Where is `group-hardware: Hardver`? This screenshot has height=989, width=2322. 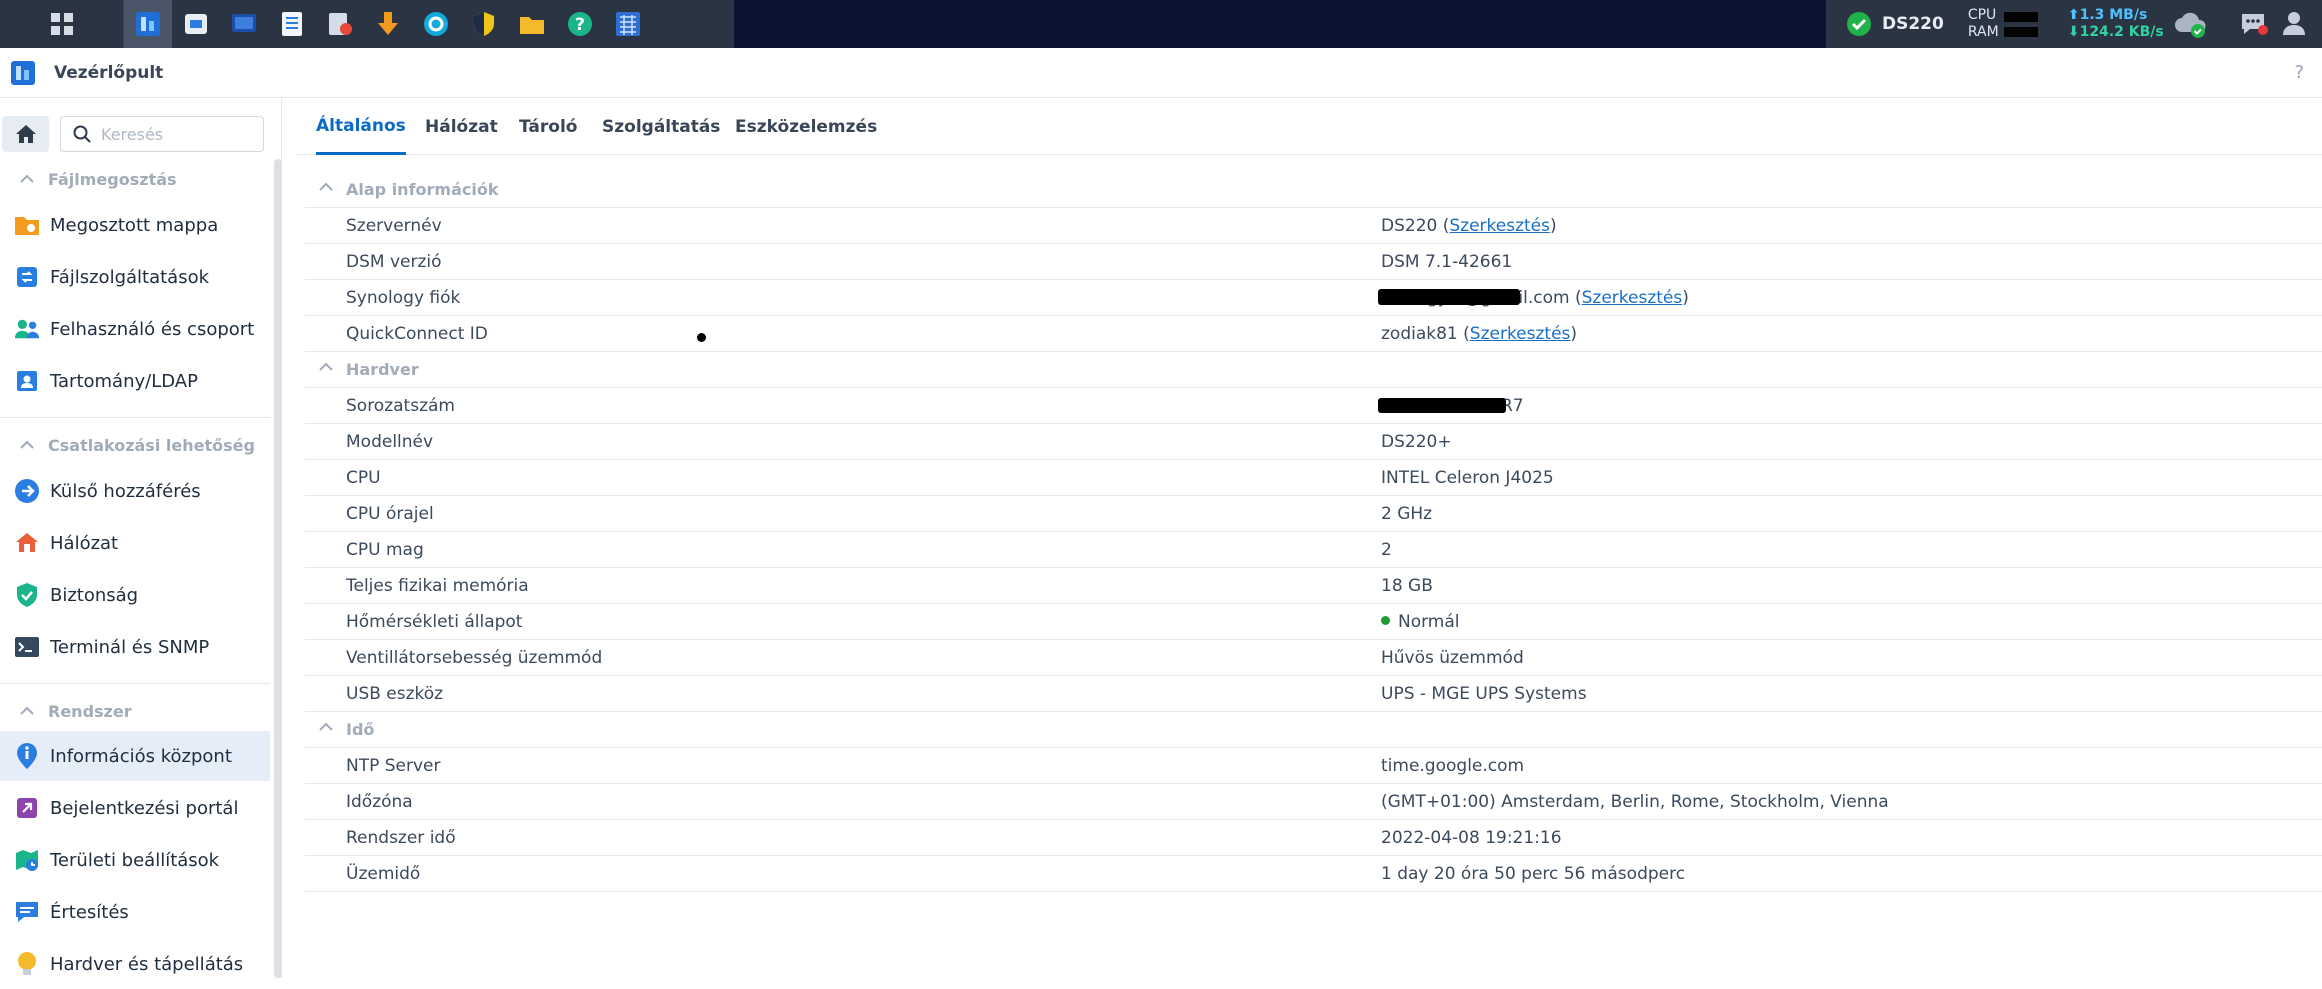
group-hardware: Hardver is located at coordinates (1313, 370).